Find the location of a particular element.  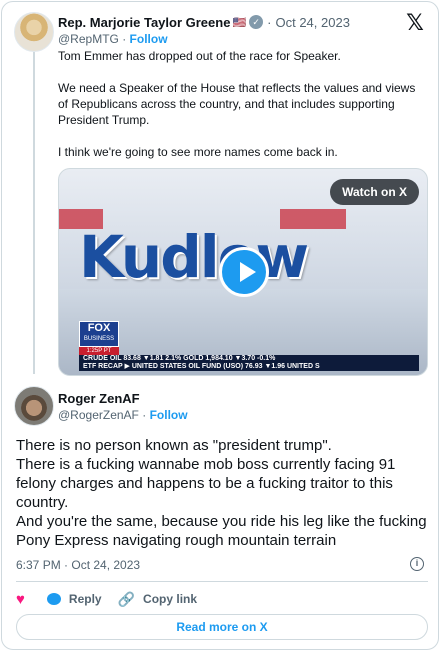

network-logo-bottom: BUSINESS is located at coordinates (99, 339).